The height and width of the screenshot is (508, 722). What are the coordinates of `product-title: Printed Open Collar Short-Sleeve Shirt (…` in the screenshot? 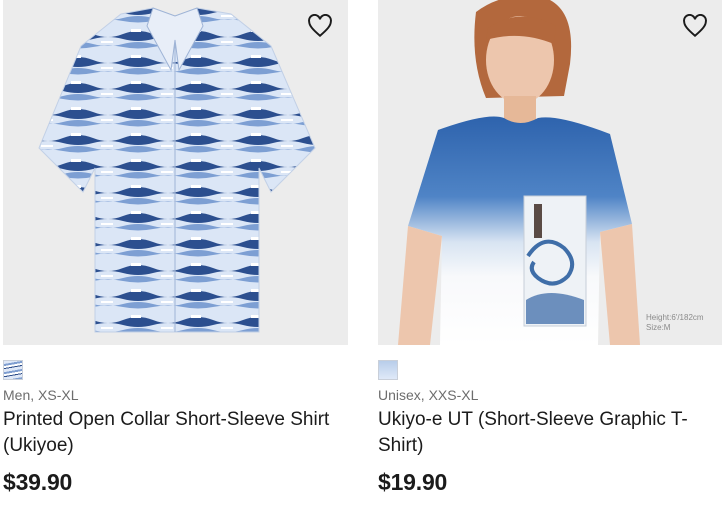 It's located at (175, 433).